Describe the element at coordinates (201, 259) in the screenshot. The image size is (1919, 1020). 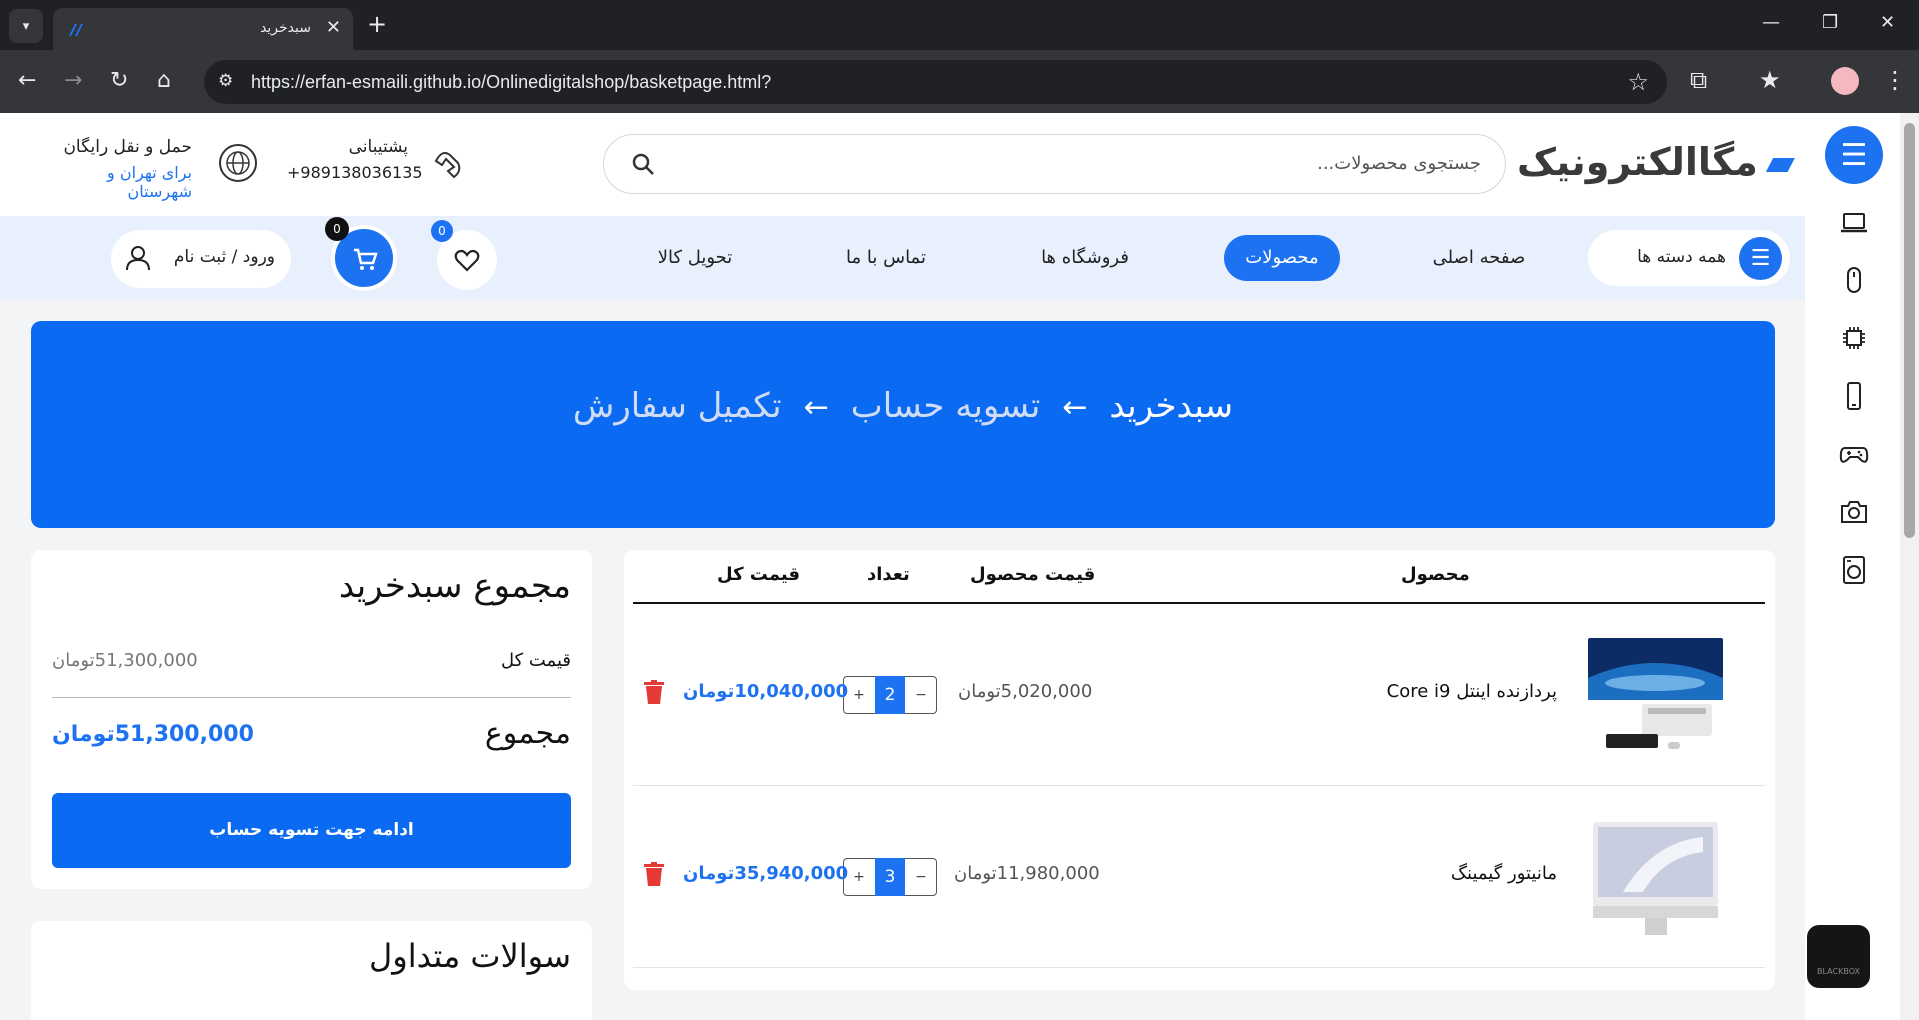
I see `login-button: ورود / ثبت نام` at that location.